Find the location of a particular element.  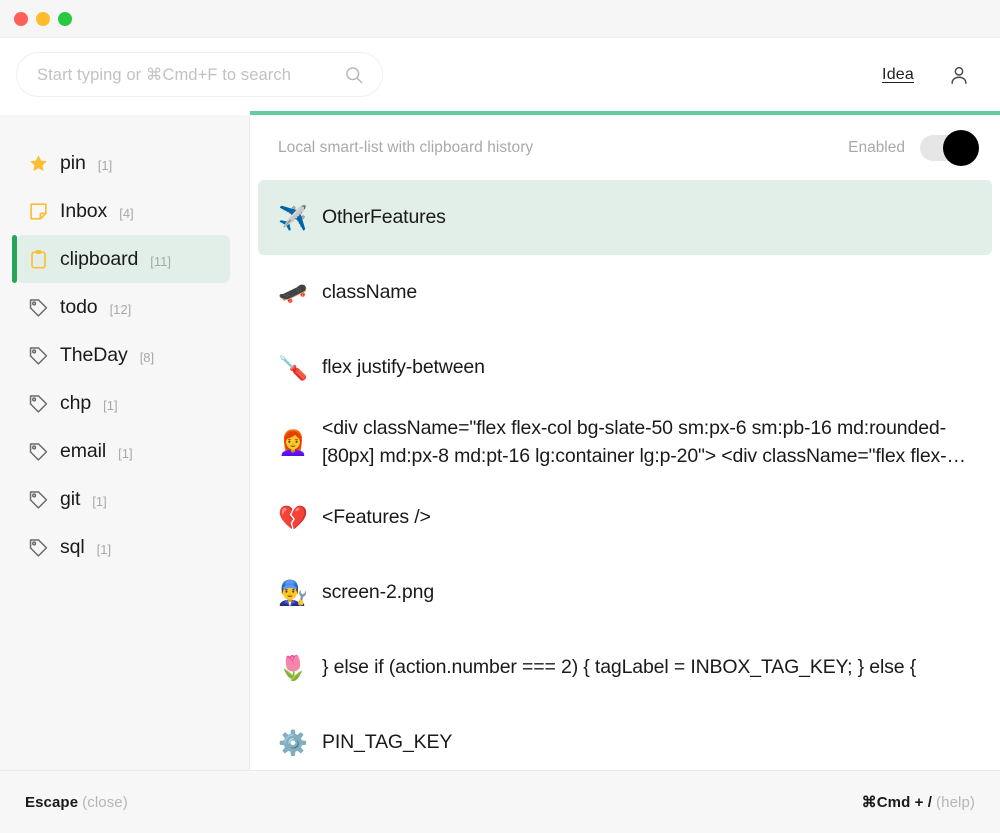

star-icon is located at coordinates (38, 162).